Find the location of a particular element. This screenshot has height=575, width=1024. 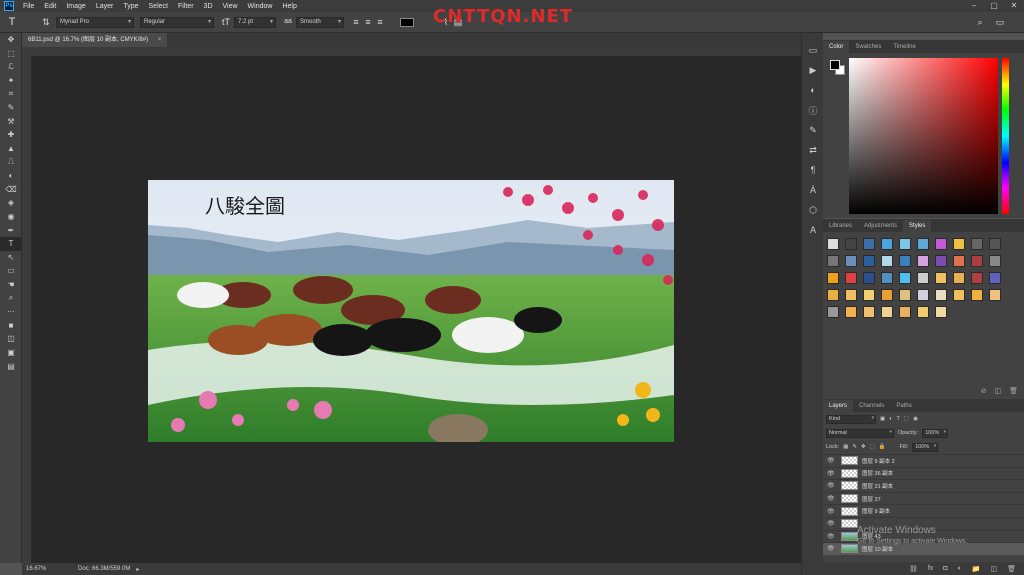

opacity-input: 100% is located at coordinates (935, 433).